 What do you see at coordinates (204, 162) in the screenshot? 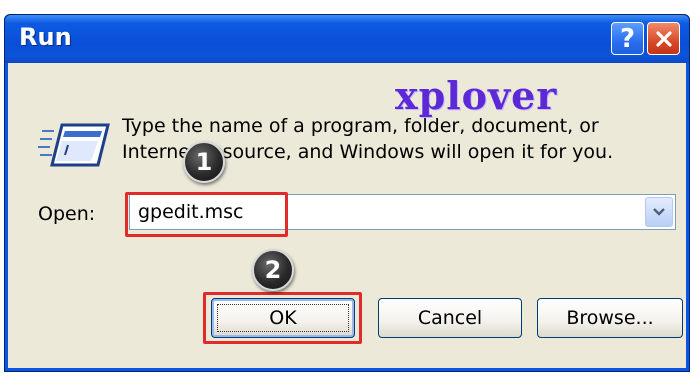
I see `step-1-badge: 1` at bounding box center [204, 162].